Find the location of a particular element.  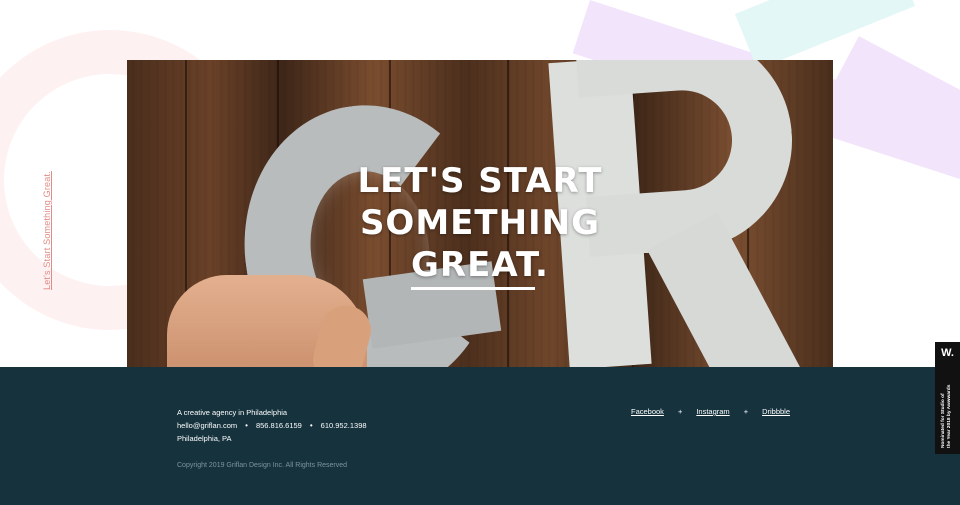

instagram-link: Instagram is located at coordinates (712, 411).